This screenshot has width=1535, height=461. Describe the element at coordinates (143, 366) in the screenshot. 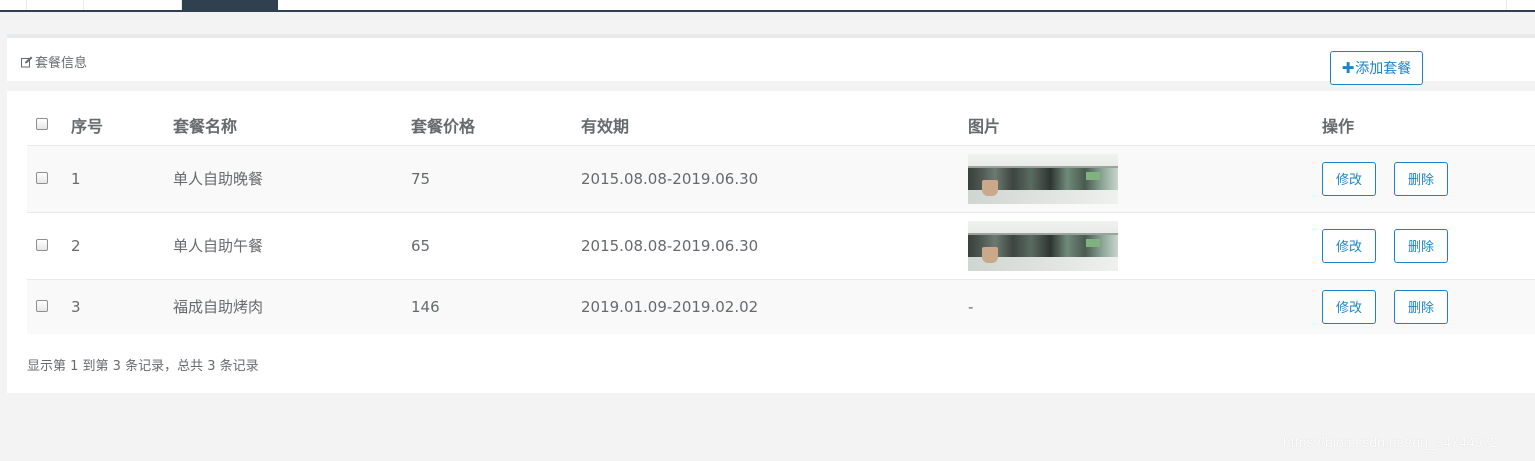

I see `pagination-info: 显示第 1 到第 3 条记录，总共 3 条记录` at that location.